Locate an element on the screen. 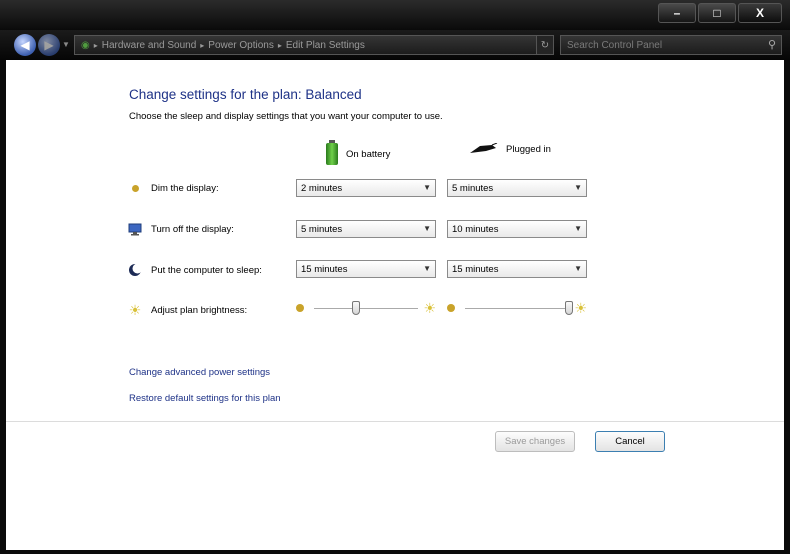 The width and height of the screenshot is (790, 554). selected-value: 10 minutes is located at coordinates (475, 229).